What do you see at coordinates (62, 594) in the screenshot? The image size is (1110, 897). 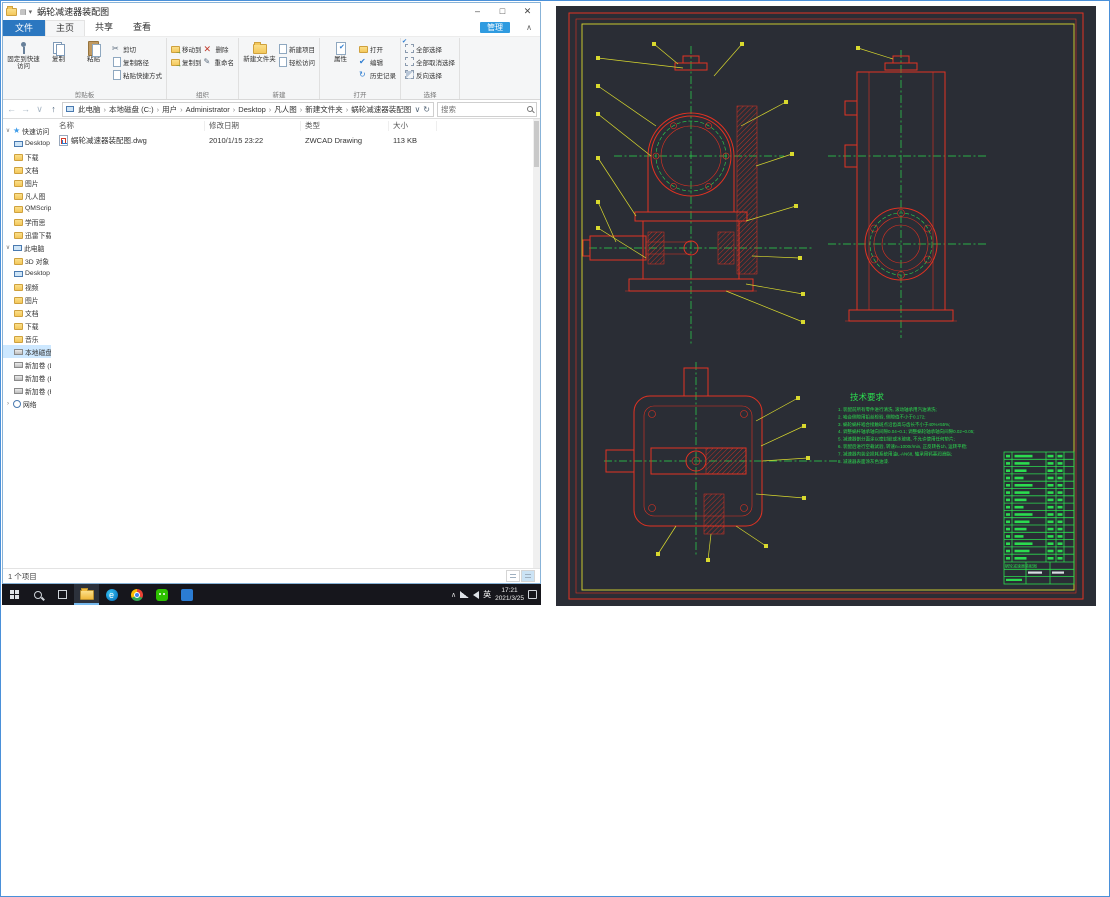 I see `task-view-button` at bounding box center [62, 594].